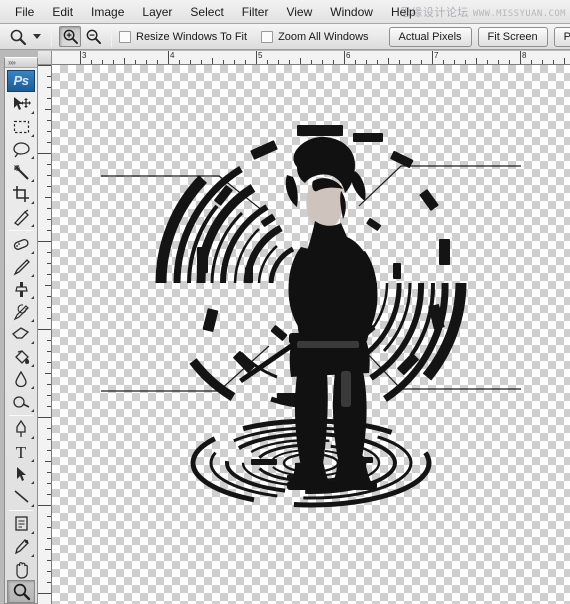  What do you see at coordinates (45, 334) in the screenshot?
I see `vertical-ruler` at bounding box center [45, 334].